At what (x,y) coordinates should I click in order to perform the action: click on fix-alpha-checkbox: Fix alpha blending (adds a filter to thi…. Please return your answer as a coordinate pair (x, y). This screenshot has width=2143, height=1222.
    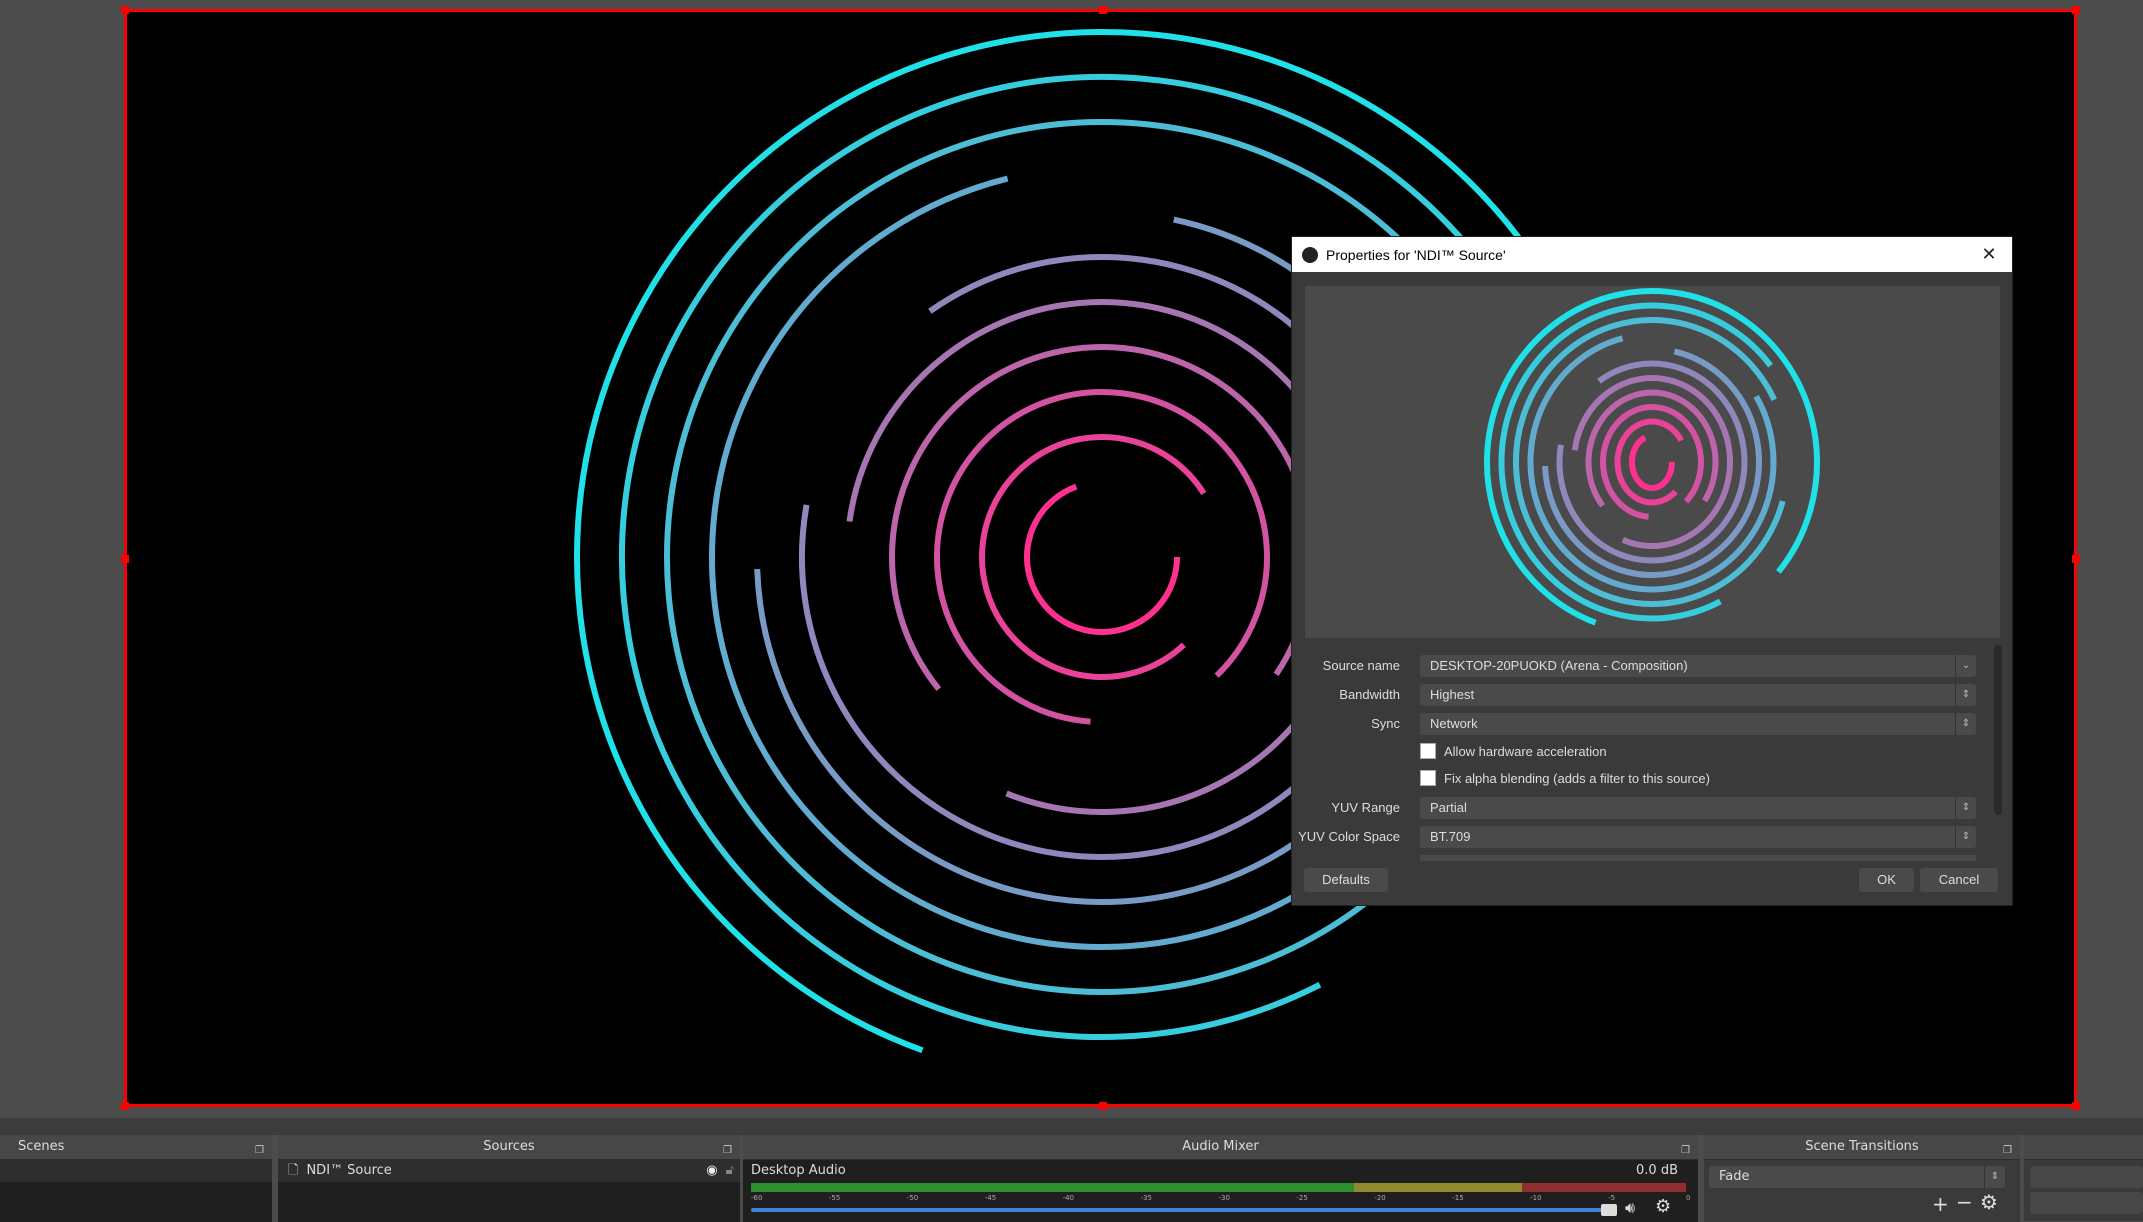
    Looking at the image, I should click on (1565, 778).